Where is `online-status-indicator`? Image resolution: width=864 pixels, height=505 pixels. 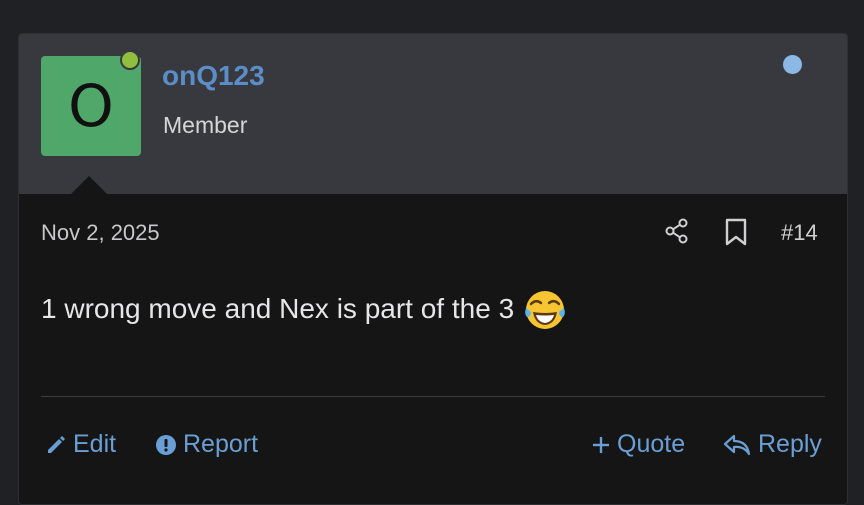
online-status-indicator is located at coordinates (130, 60).